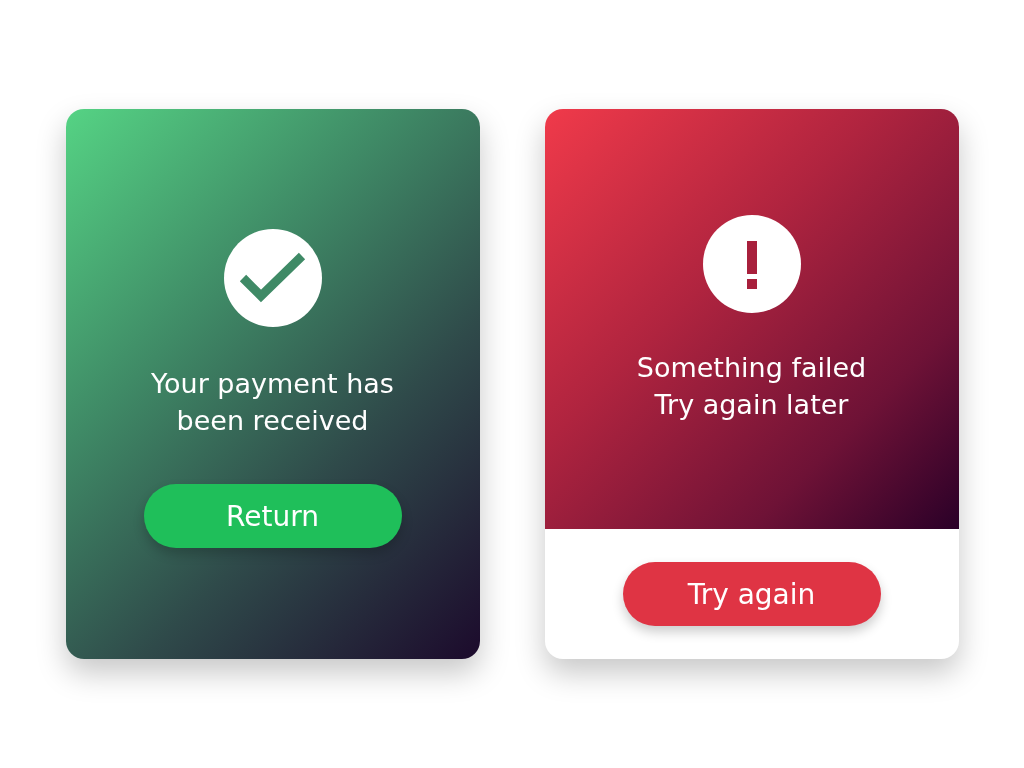 The image size is (1024, 768). What do you see at coordinates (272, 278) in the screenshot?
I see `check-circle-icon` at bounding box center [272, 278].